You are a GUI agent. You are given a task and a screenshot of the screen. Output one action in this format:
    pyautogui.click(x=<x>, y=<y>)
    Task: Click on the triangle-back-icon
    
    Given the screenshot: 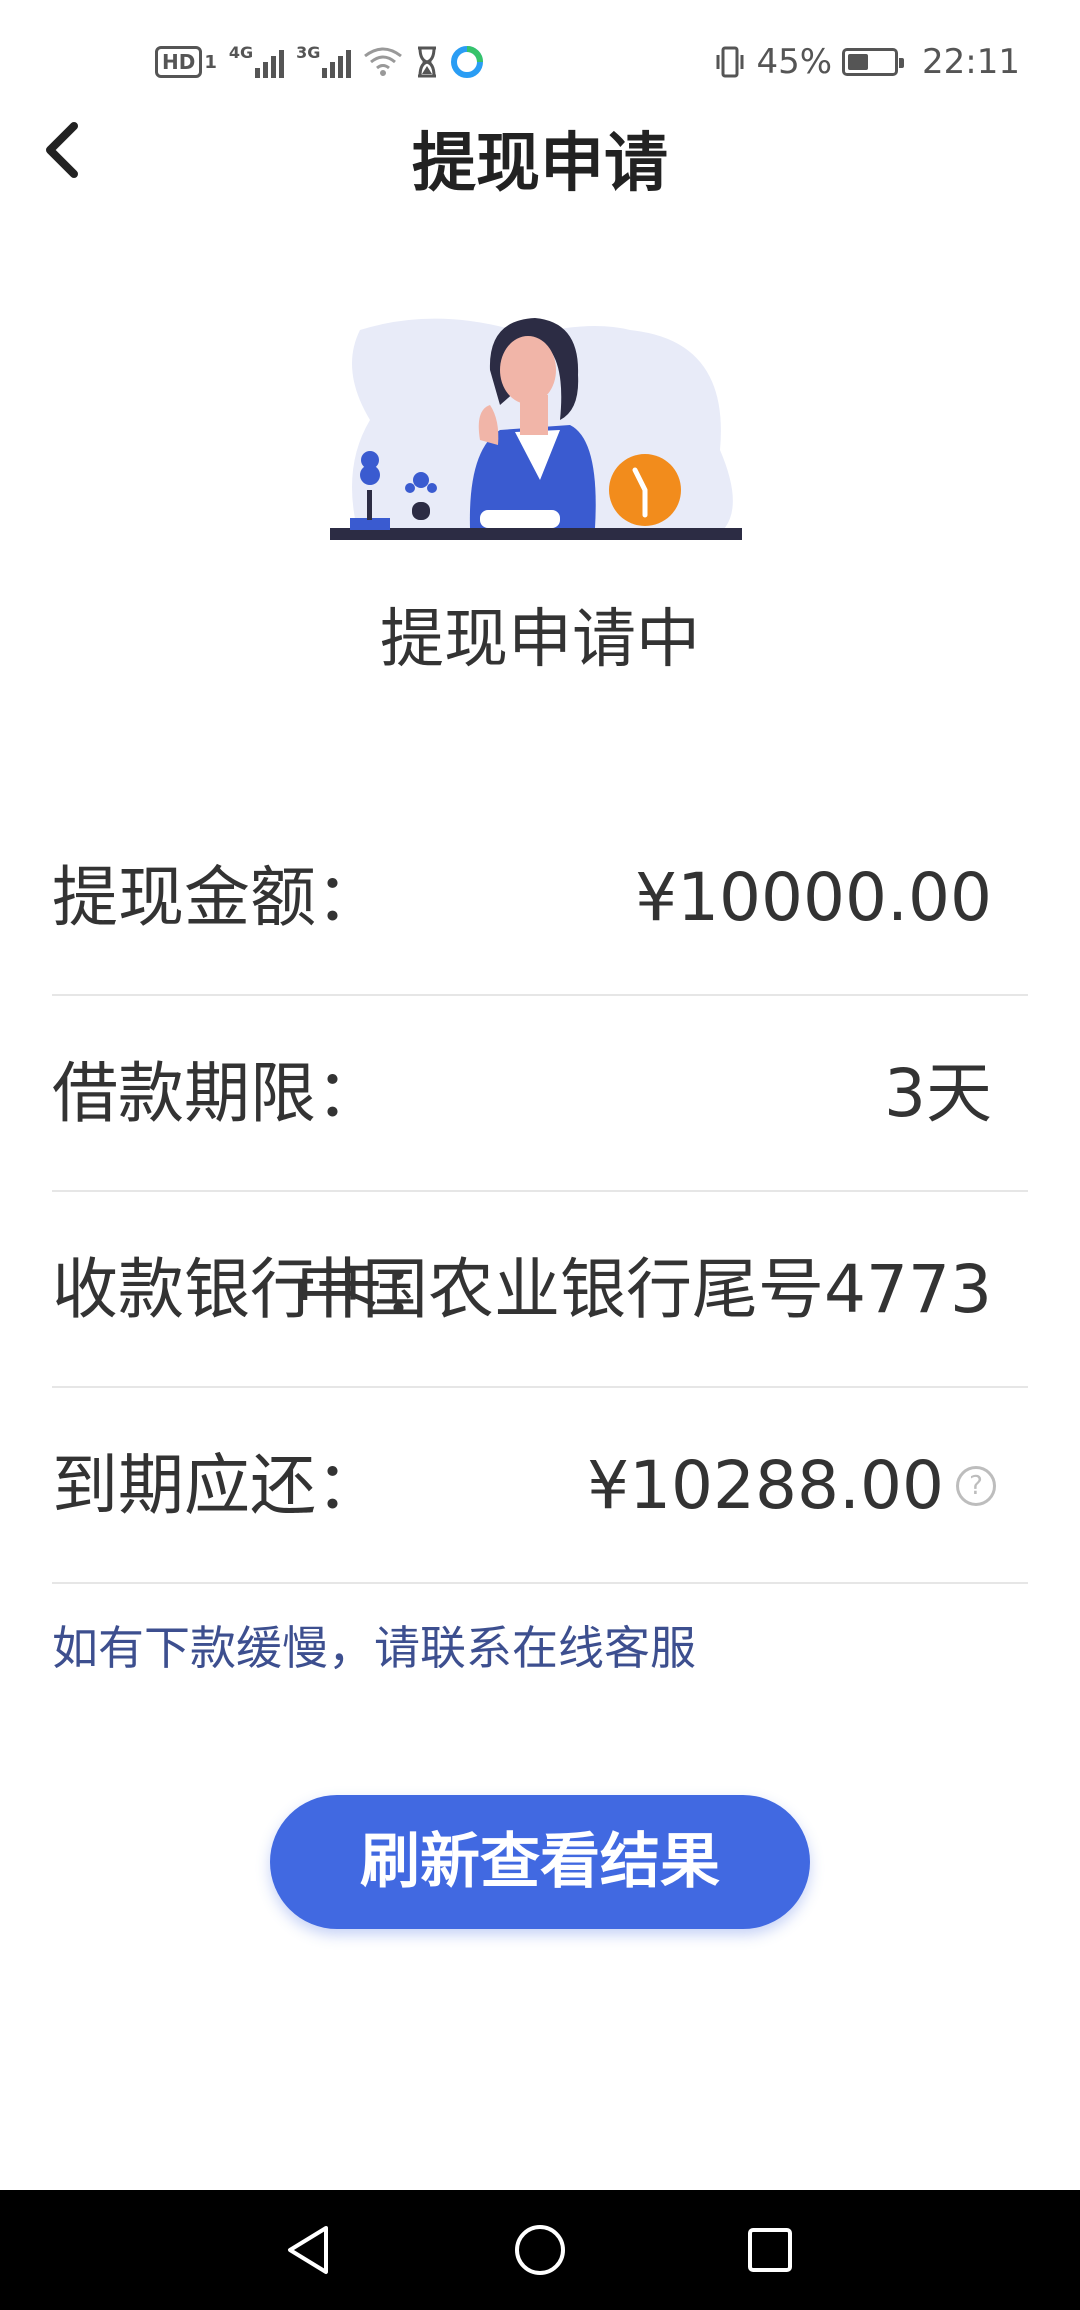 What is the action you would take?
    pyautogui.click(x=308, y=2250)
    